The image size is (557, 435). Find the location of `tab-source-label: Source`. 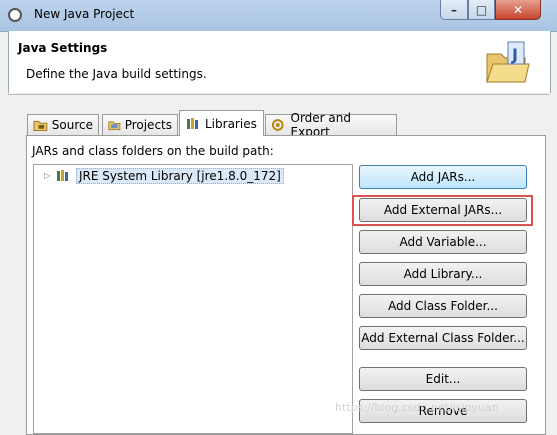

tab-source-label: Source is located at coordinates (72, 125).